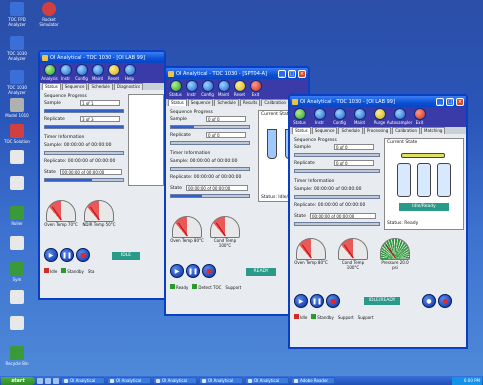  What do you see at coordinates (250, 102) in the screenshot?
I see `tab-results: Results` at bounding box center [250, 102].